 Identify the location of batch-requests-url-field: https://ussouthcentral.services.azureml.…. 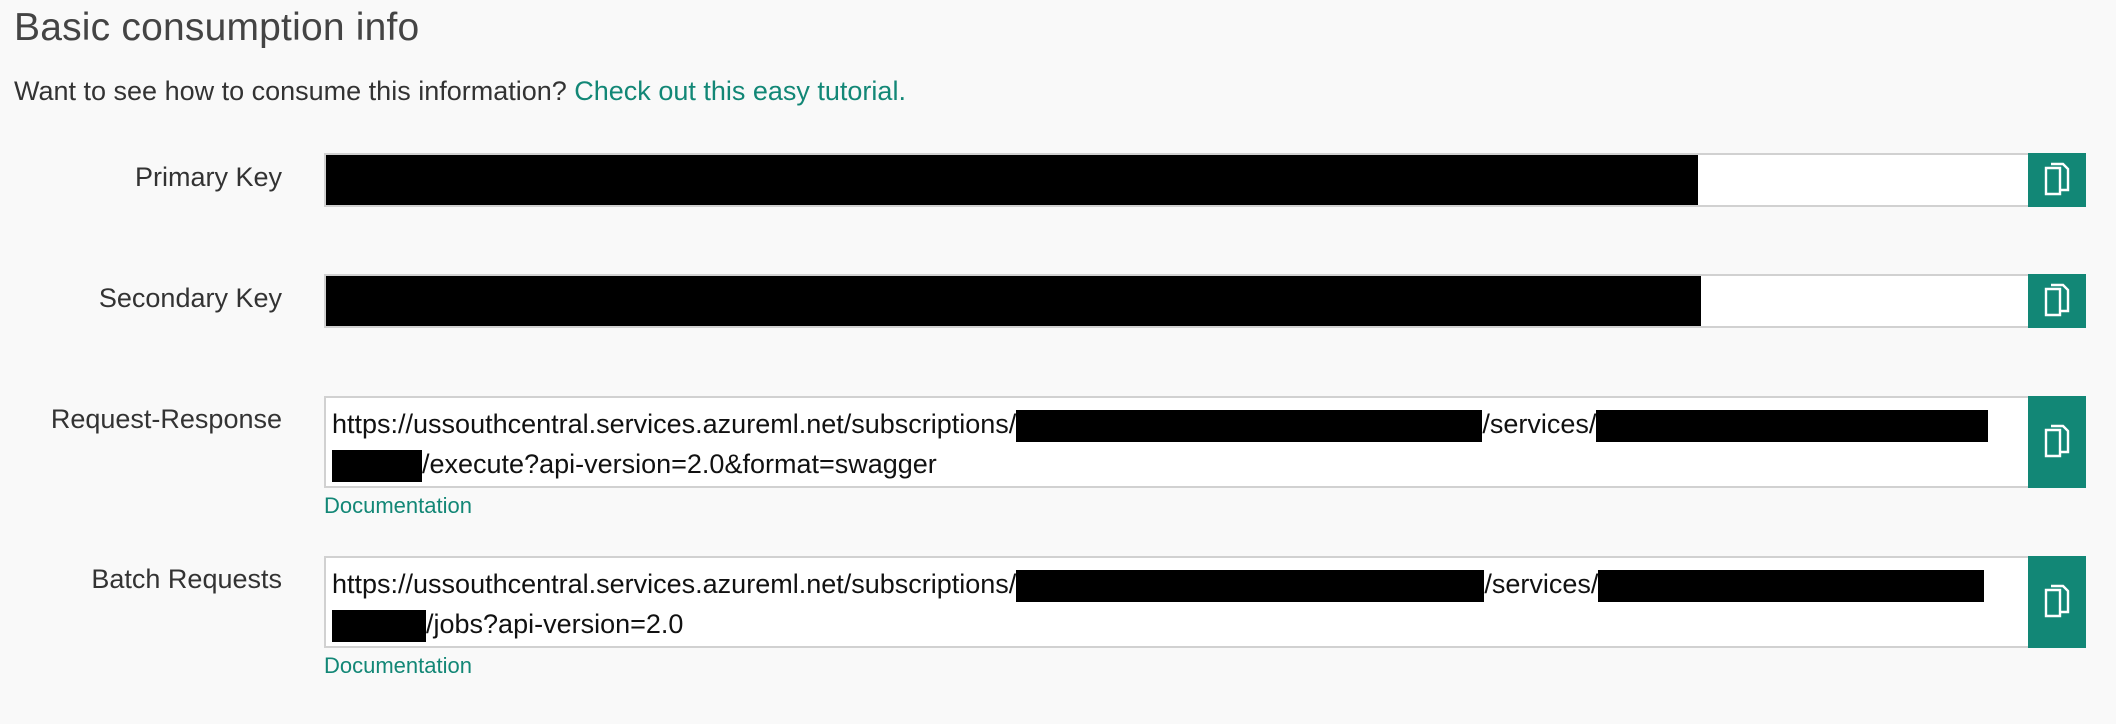
(1205, 602).